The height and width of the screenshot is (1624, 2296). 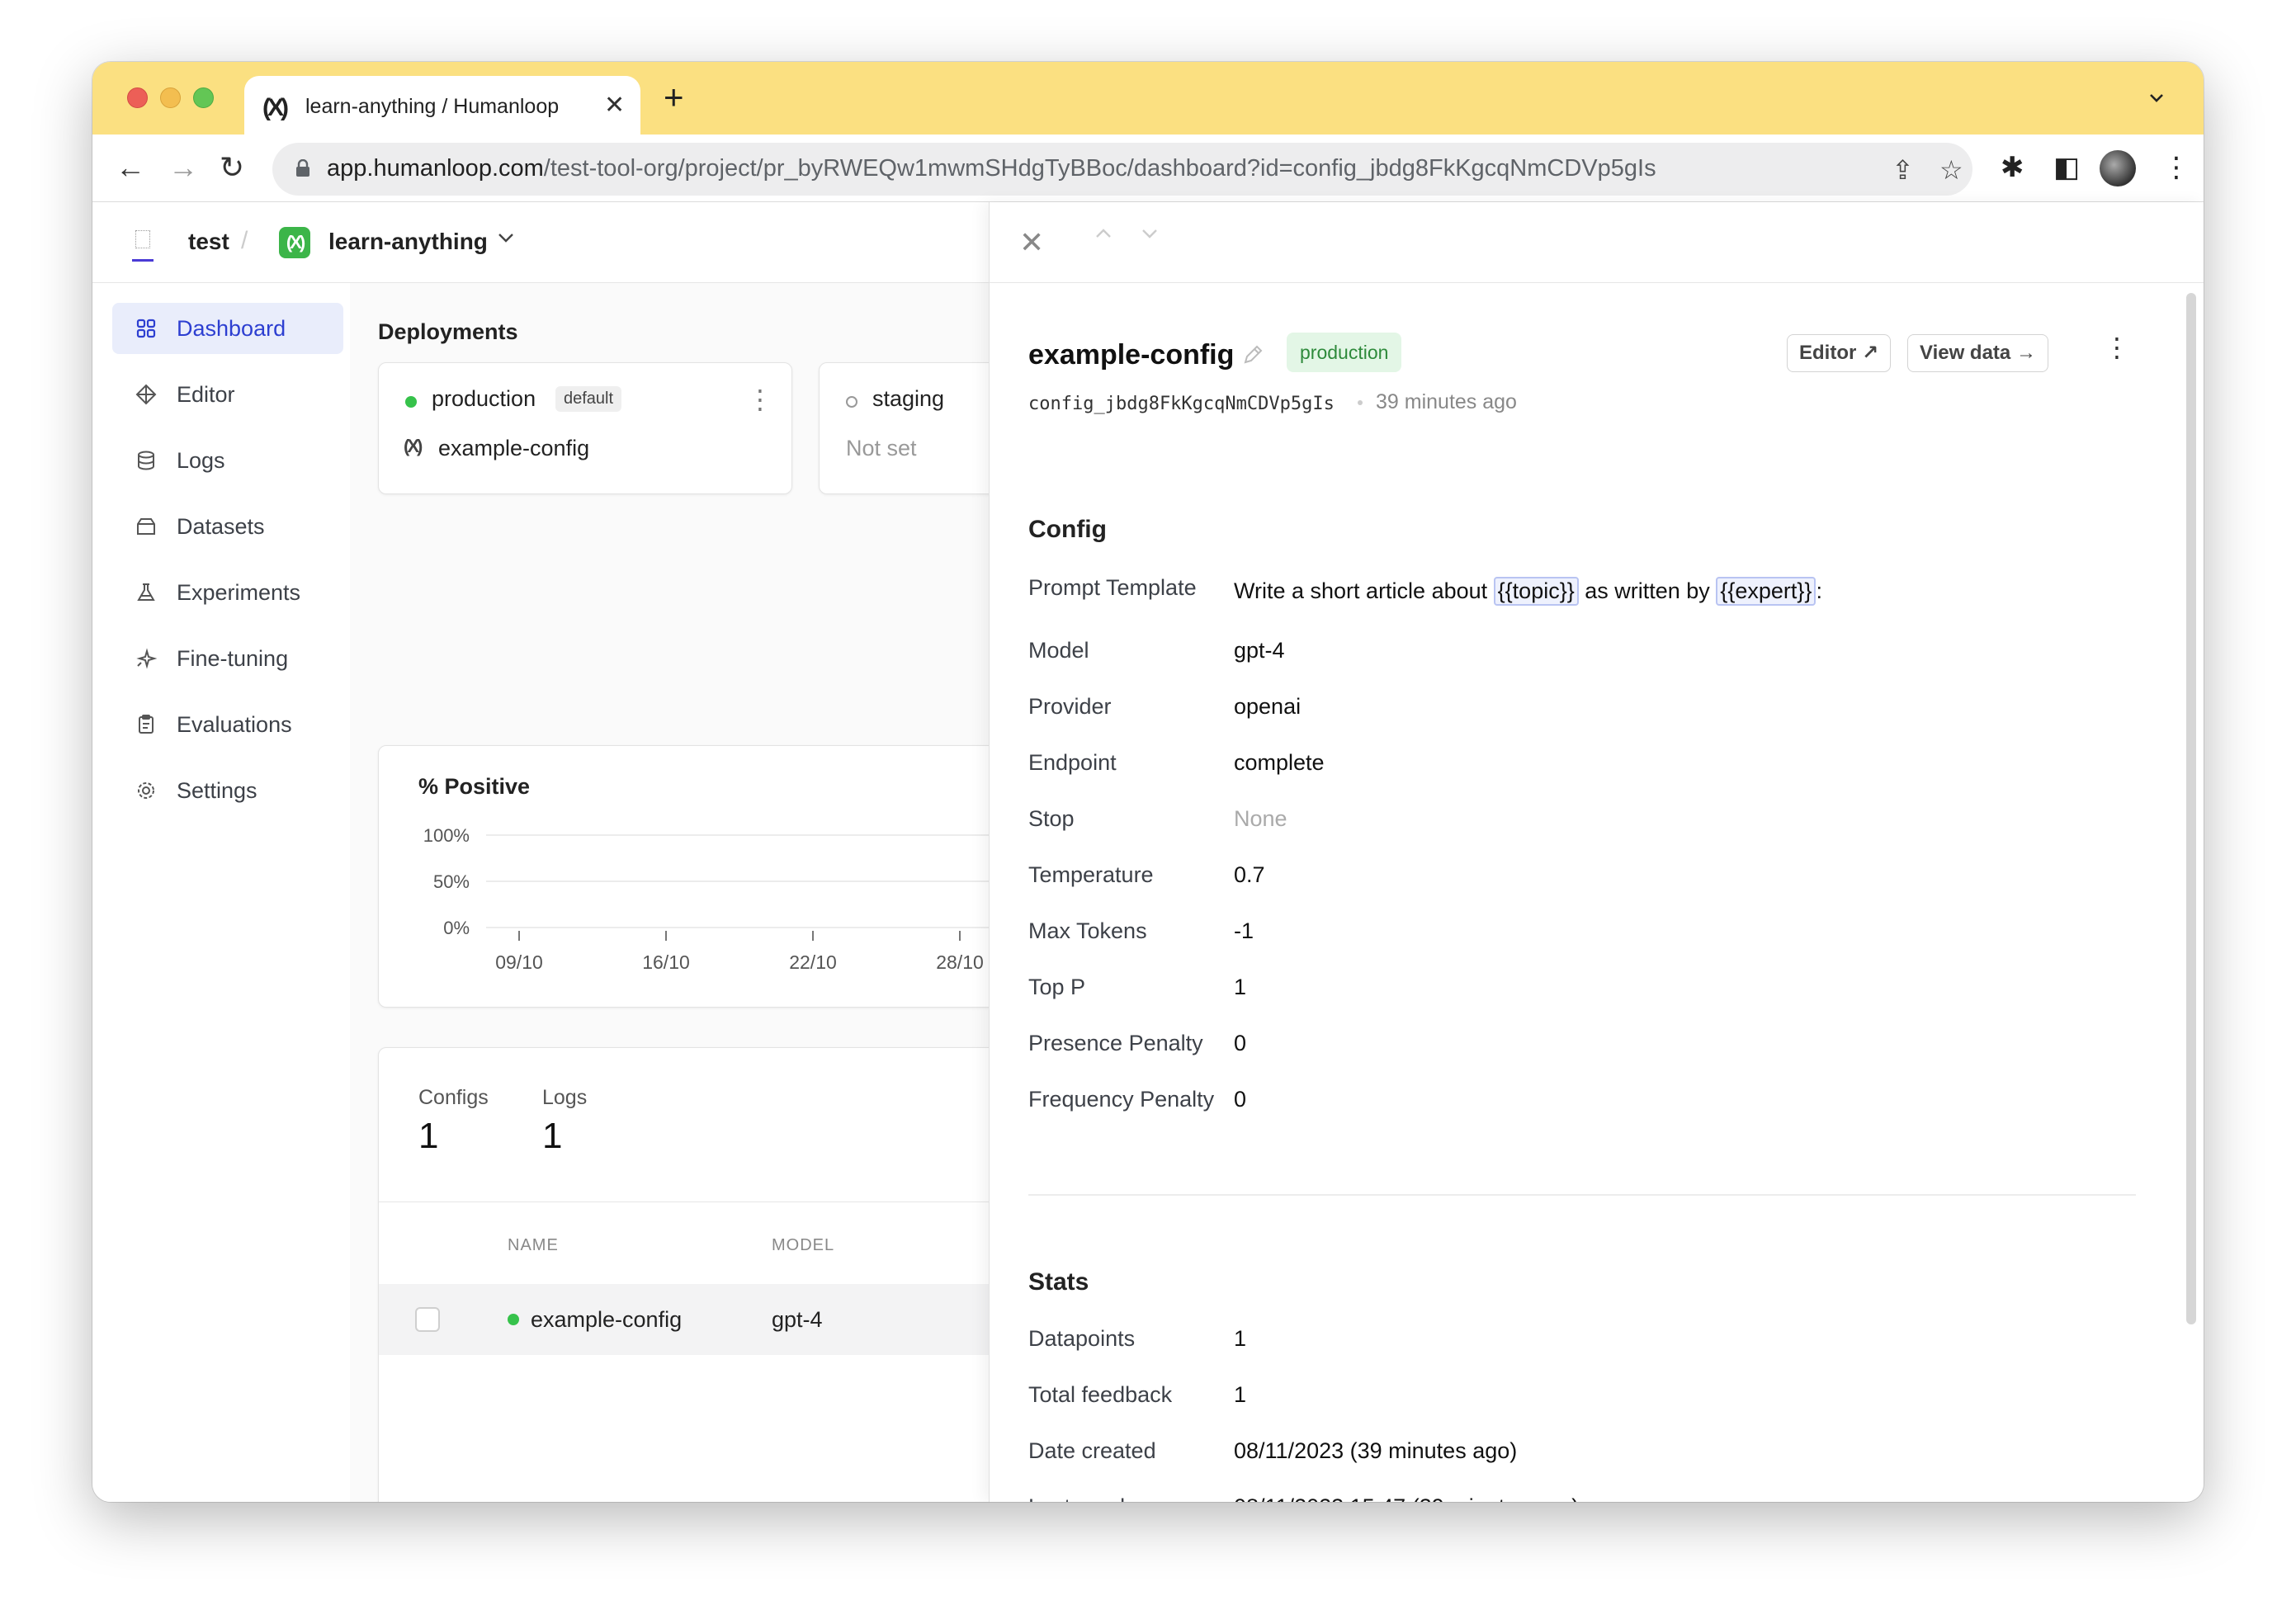 What do you see at coordinates (429, 1136) in the screenshot?
I see `configs-count-value: 1` at bounding box center [429, 1136].